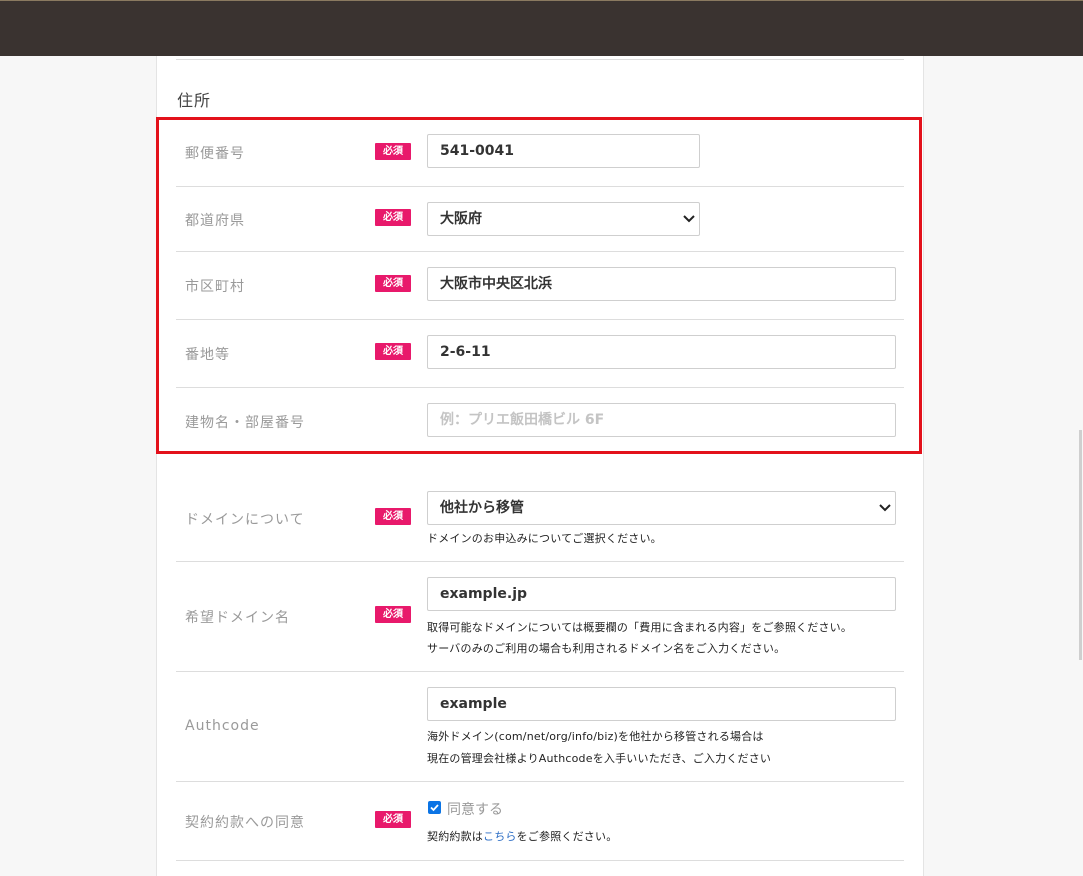 This screenshot has width=1083, height=876. I want to click on domain-option-help: ドメインのお申込みについてご選択ください。, so click(544, 538).